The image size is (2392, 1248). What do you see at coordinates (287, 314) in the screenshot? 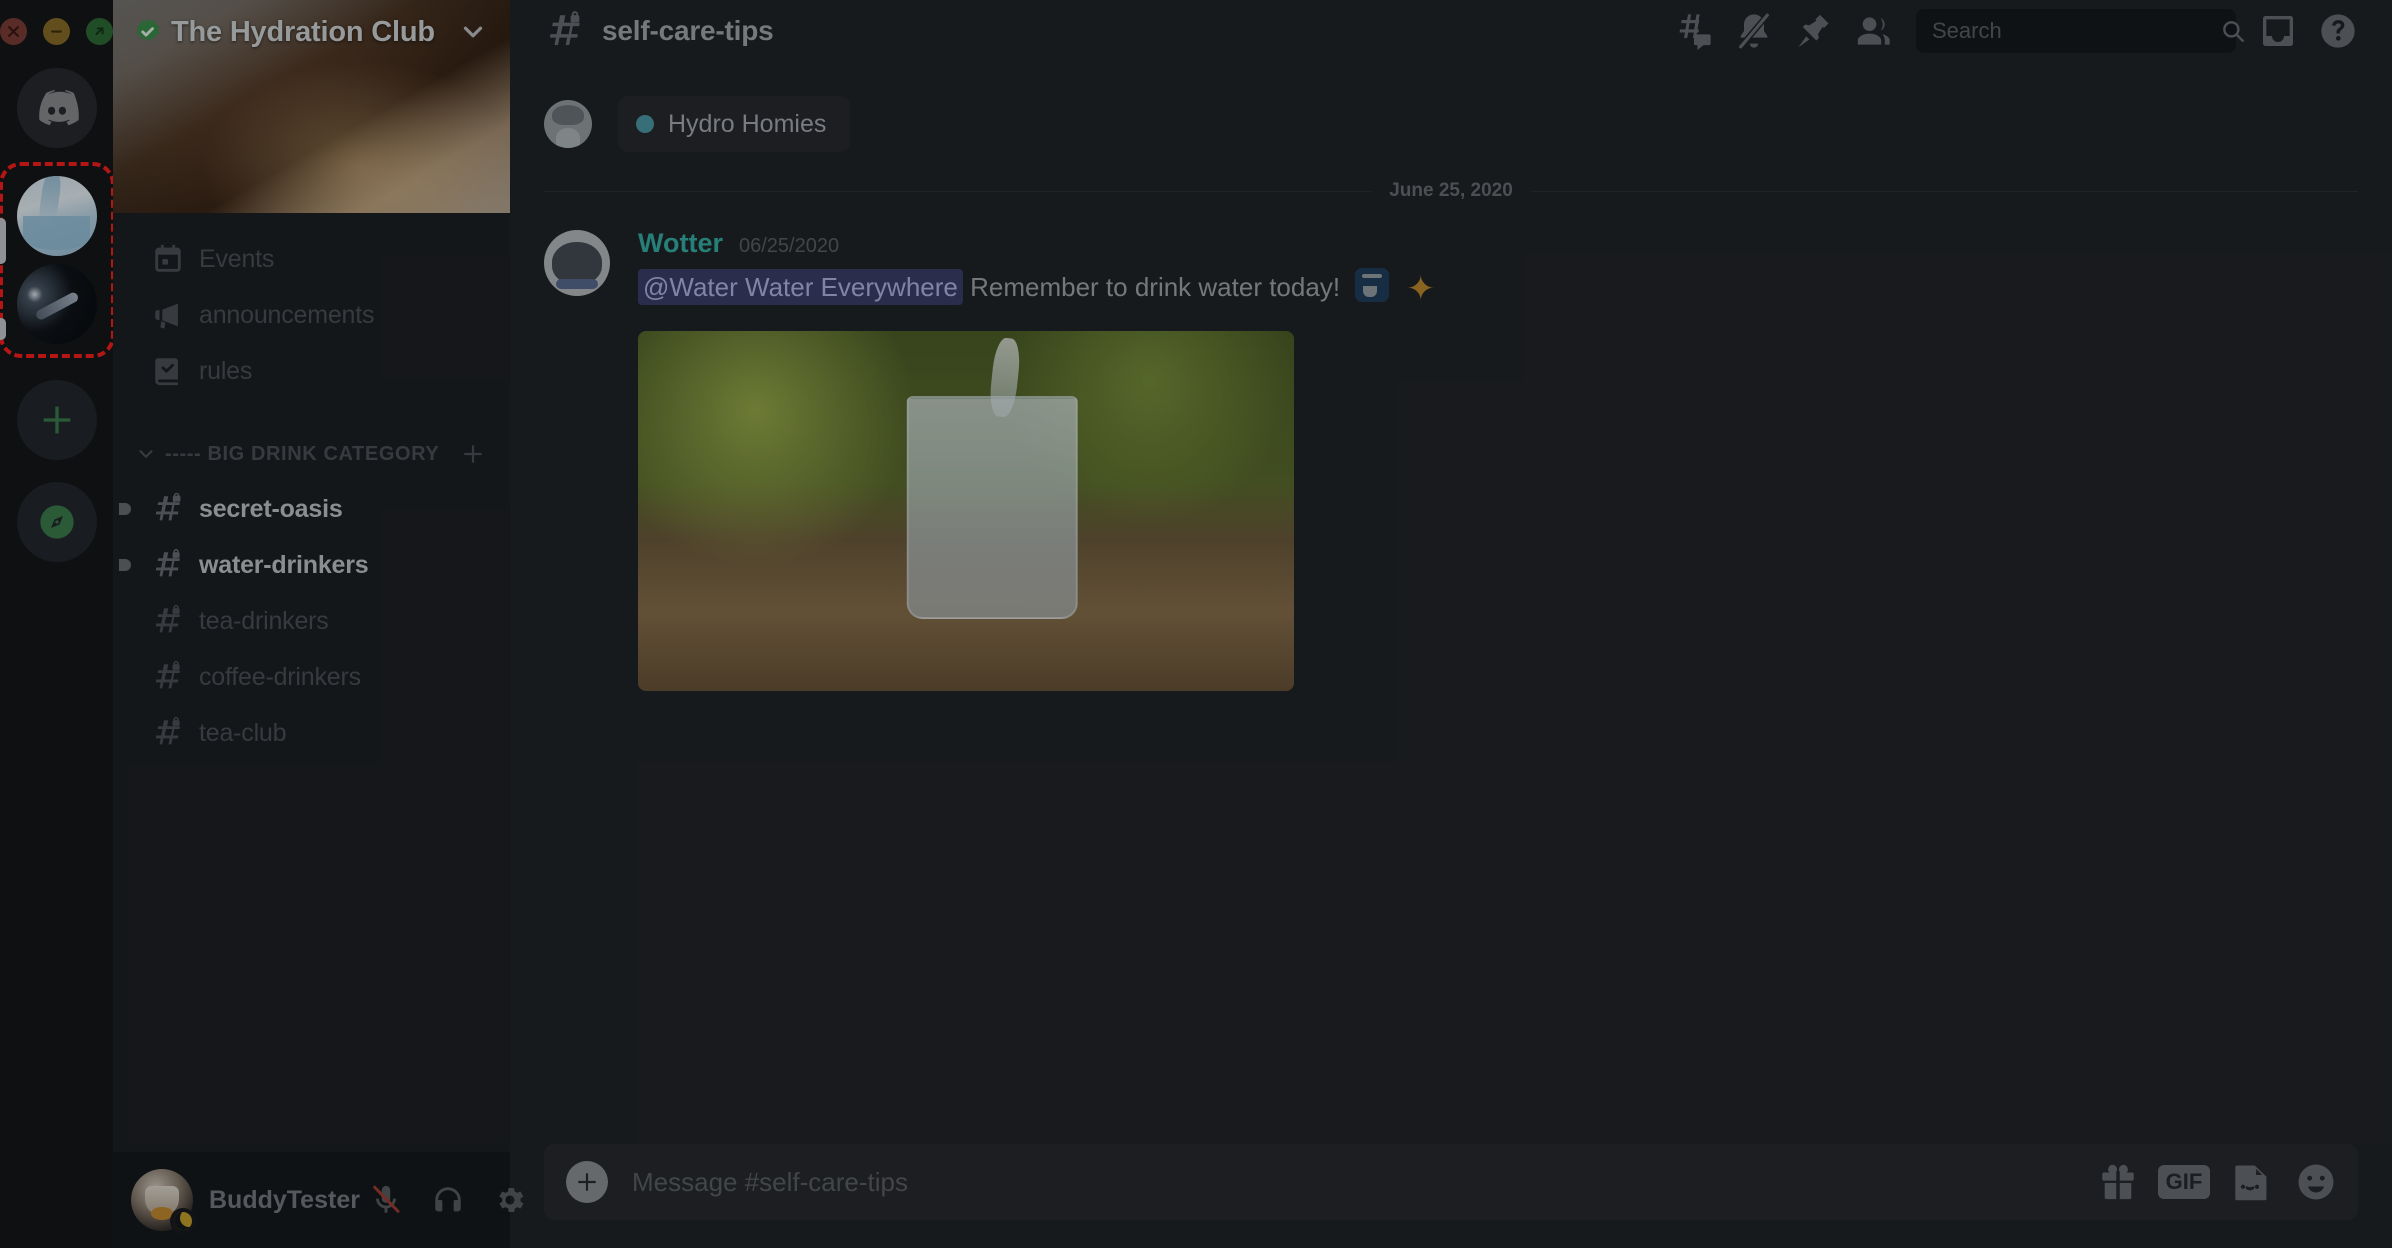
I see `channel-label: announcements` at bounding box center [287, 314].